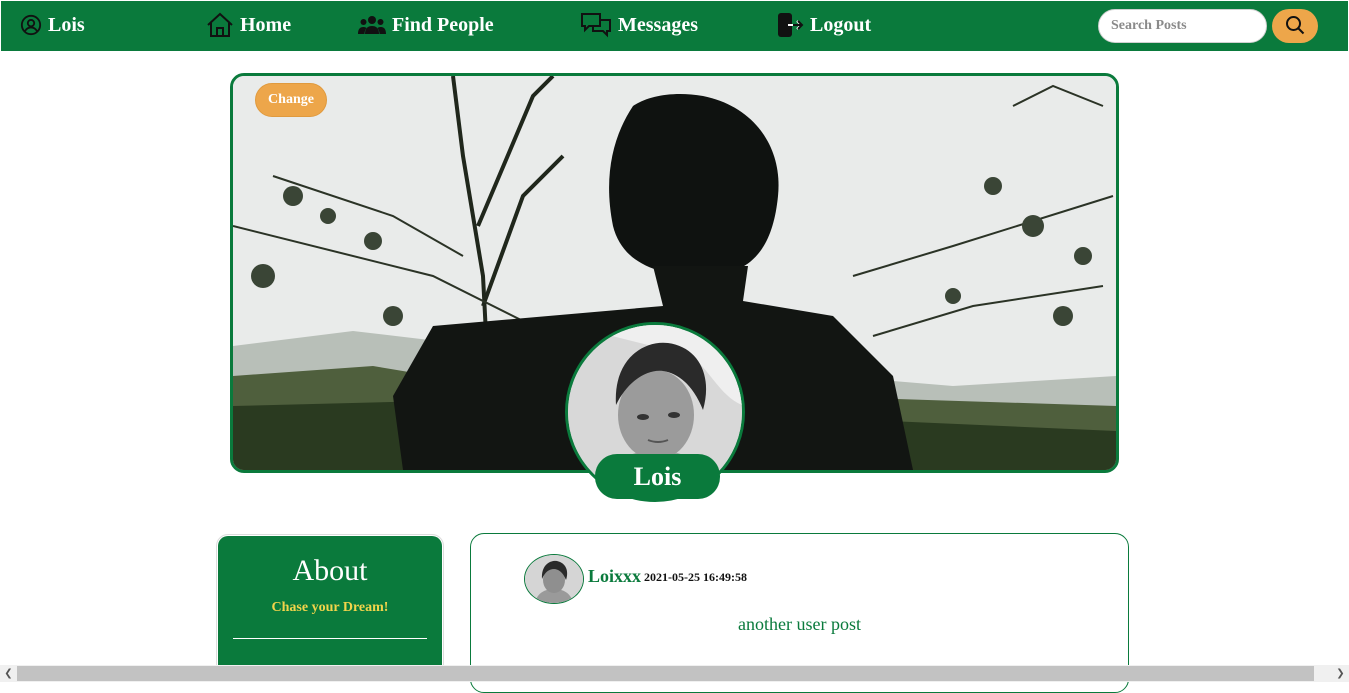  Describe the element at coordinates (799, 624) in the screenshot. I see `post-content: another user post` at that location.